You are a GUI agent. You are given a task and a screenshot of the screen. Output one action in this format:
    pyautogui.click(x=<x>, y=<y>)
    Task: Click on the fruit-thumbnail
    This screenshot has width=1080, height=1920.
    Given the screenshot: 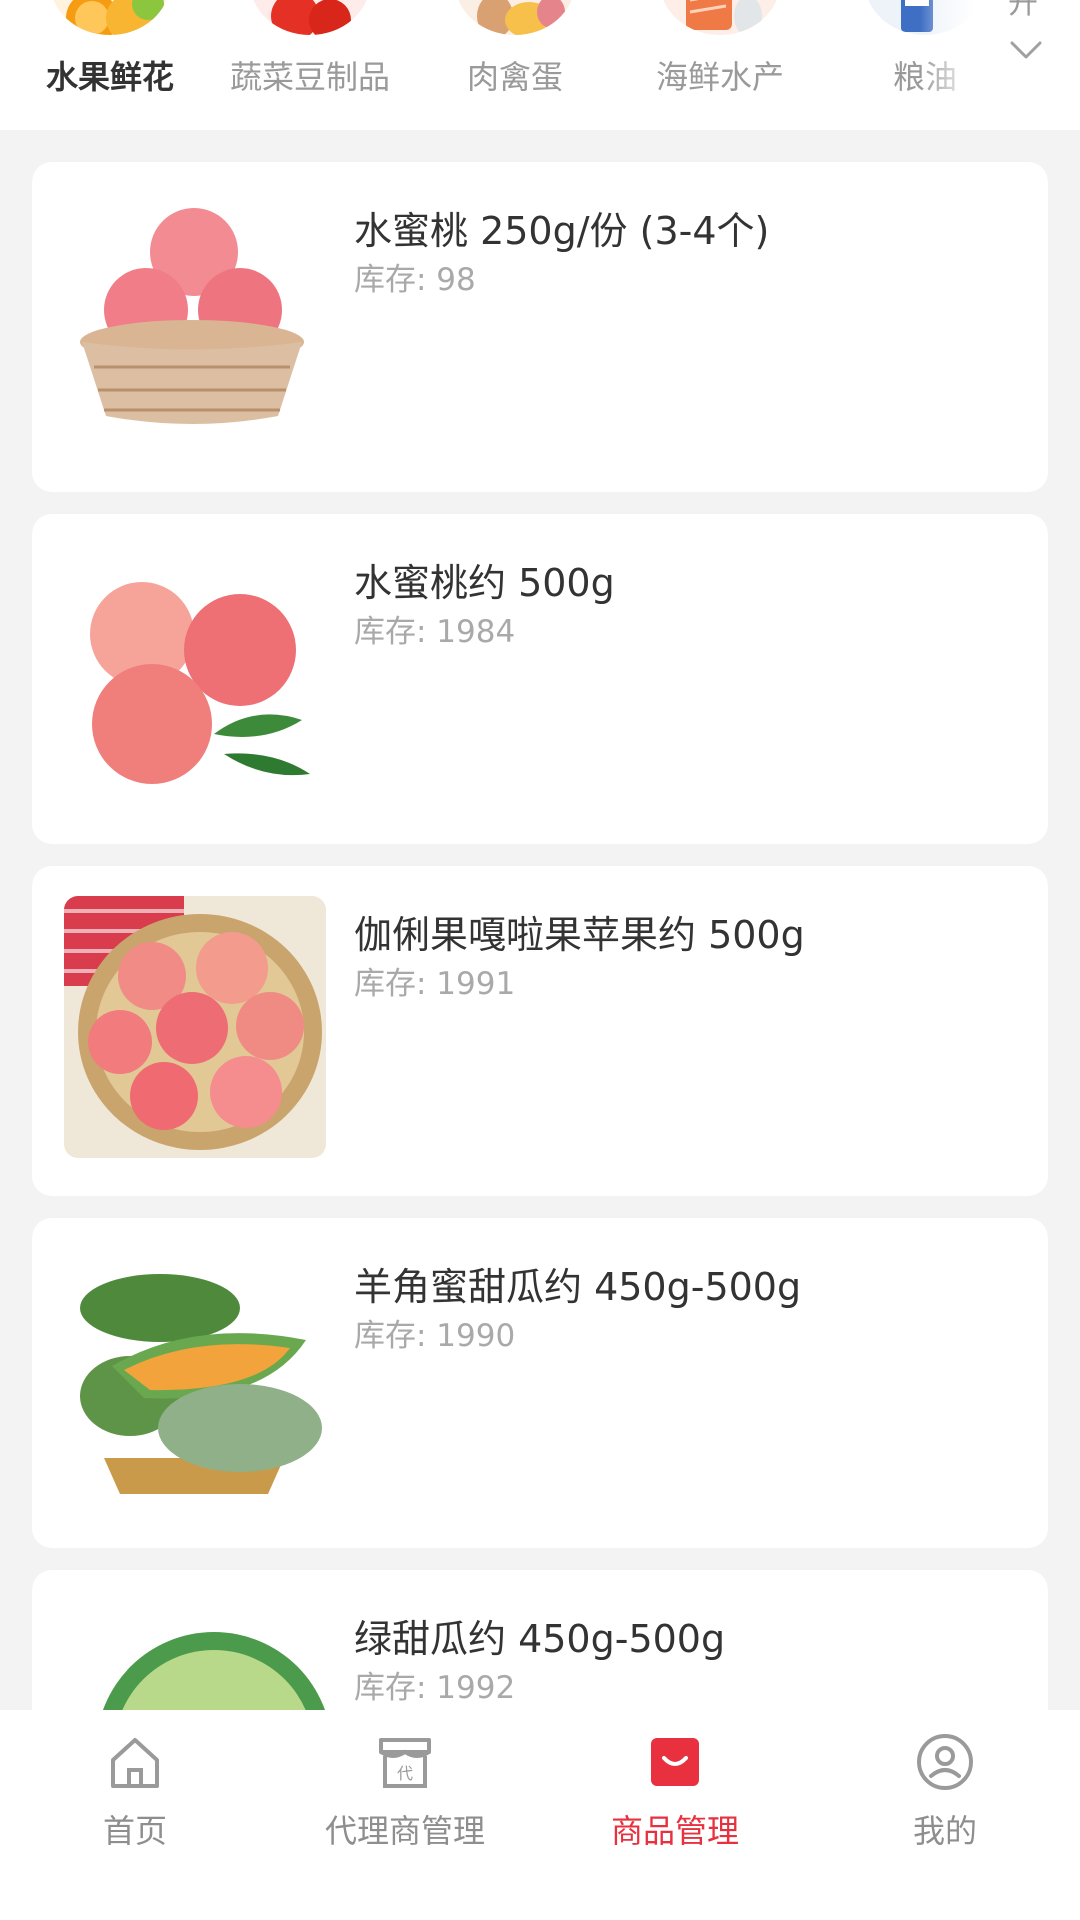 What is the action you would take?
    pyautogui.click(x=110, y=17)
    